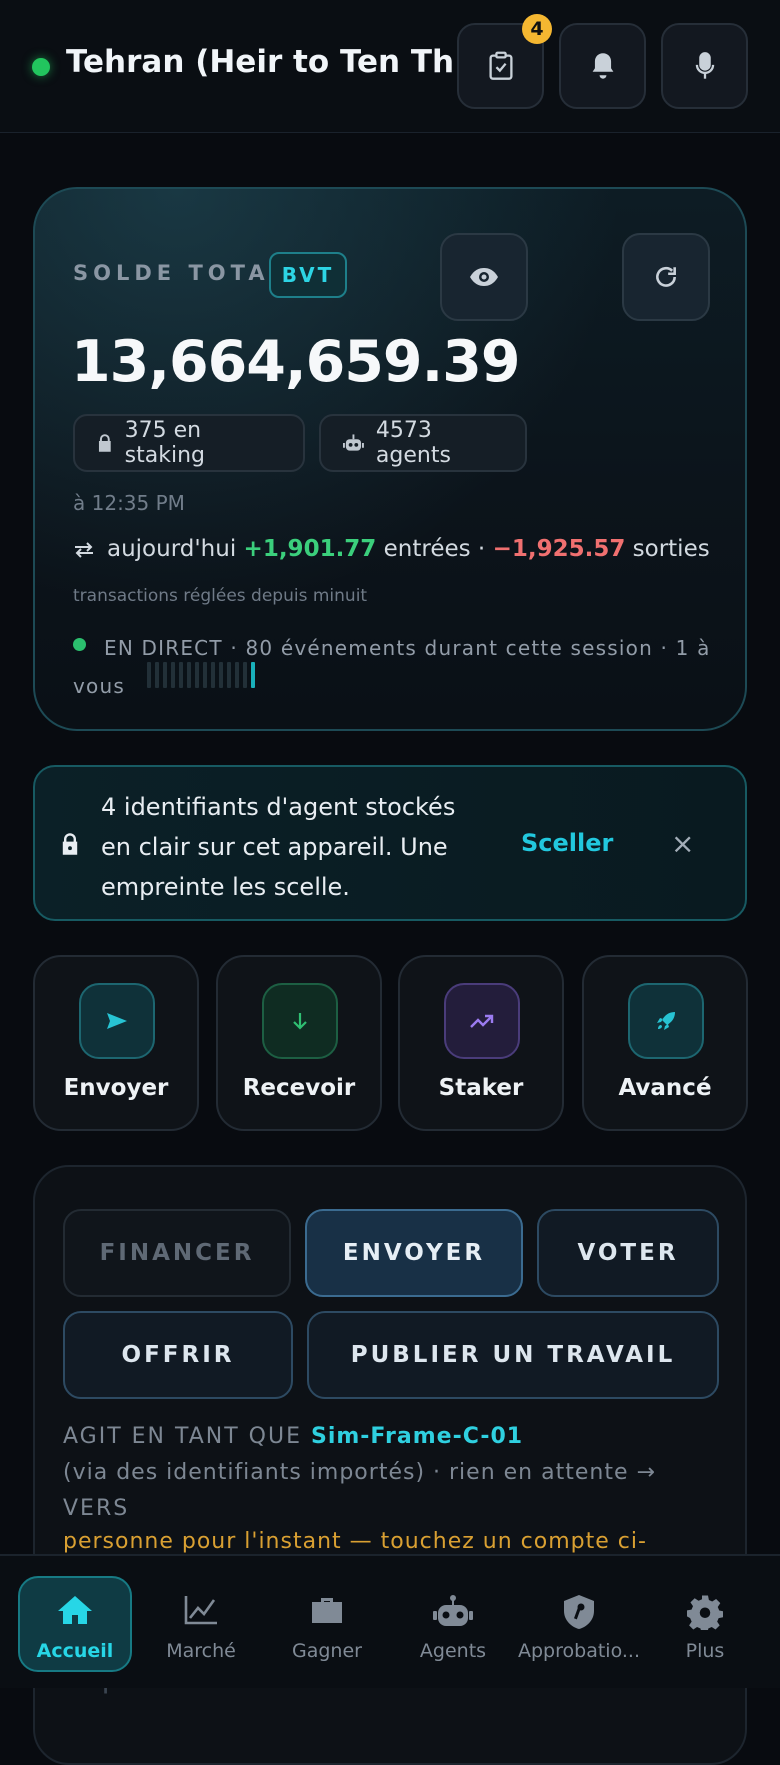 This screenshot has height=1765, width=780. I want to click on vote-button: VOTER, so click(628, 1253).